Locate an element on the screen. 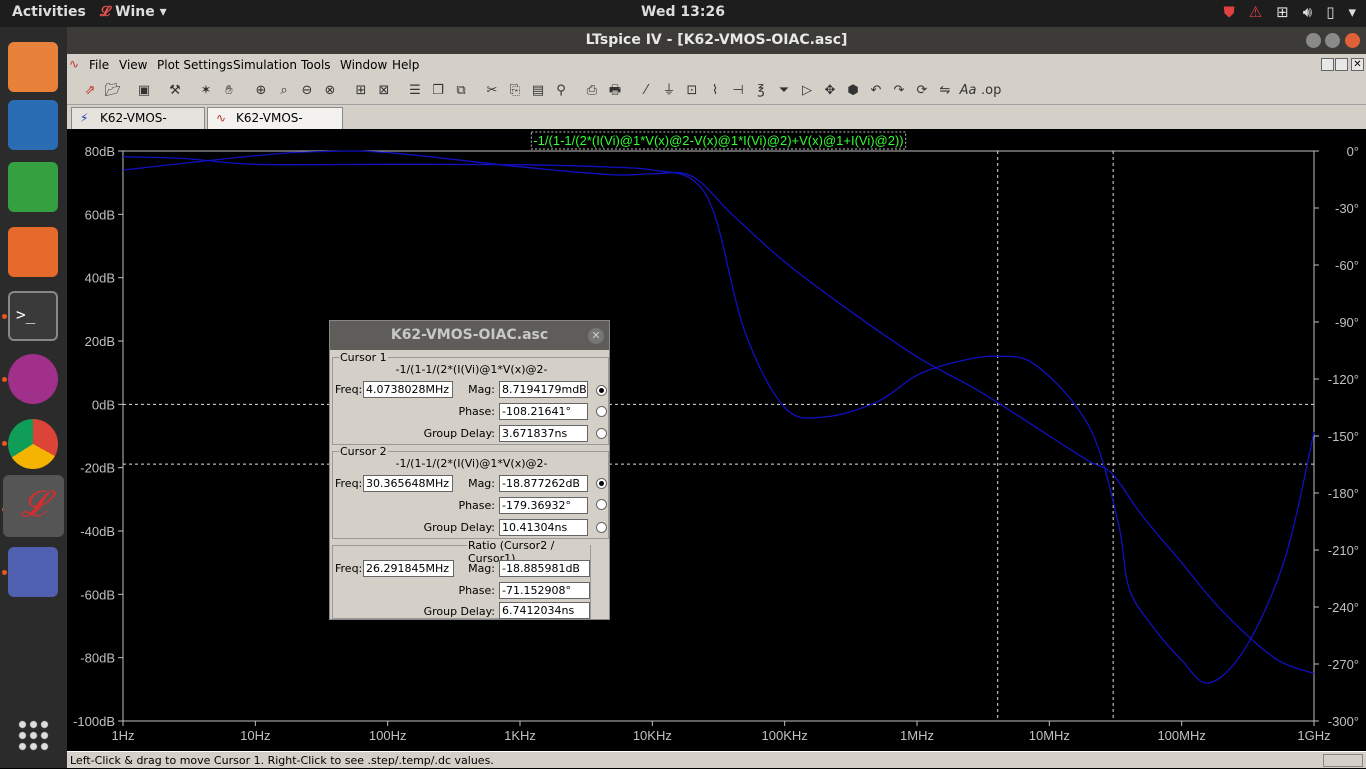 This screenshot has width=1366, height=769. zoom-full-icon: ⊗ is located at coordinates (330, 91).